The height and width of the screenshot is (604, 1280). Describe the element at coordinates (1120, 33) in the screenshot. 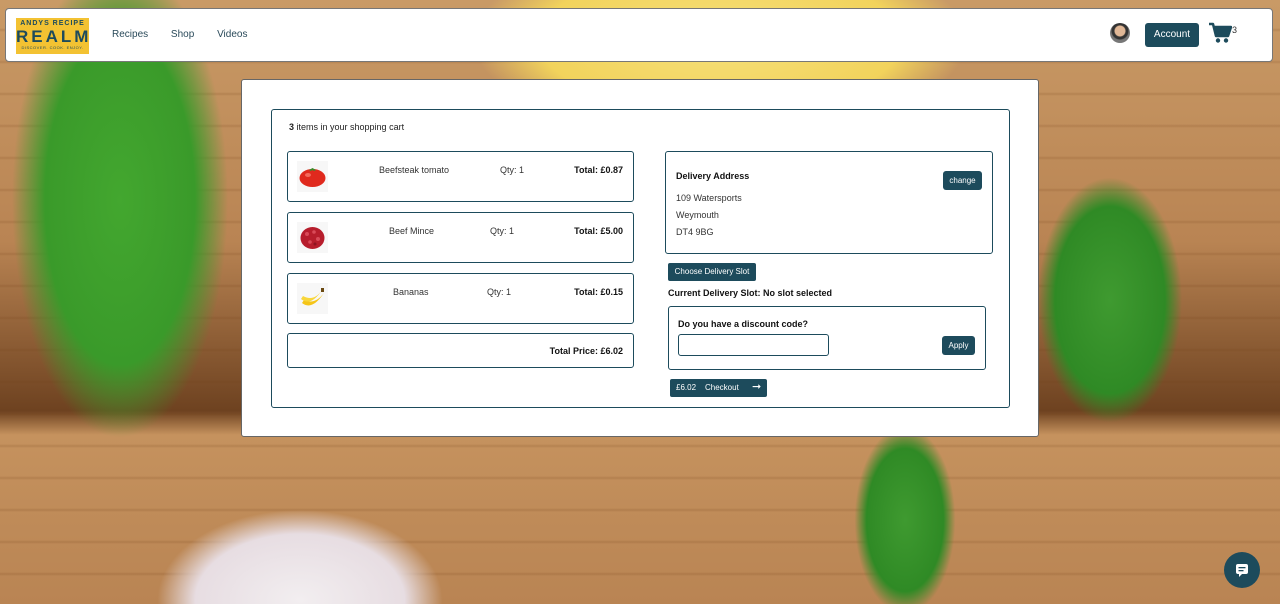

I see `avatar` at that location.